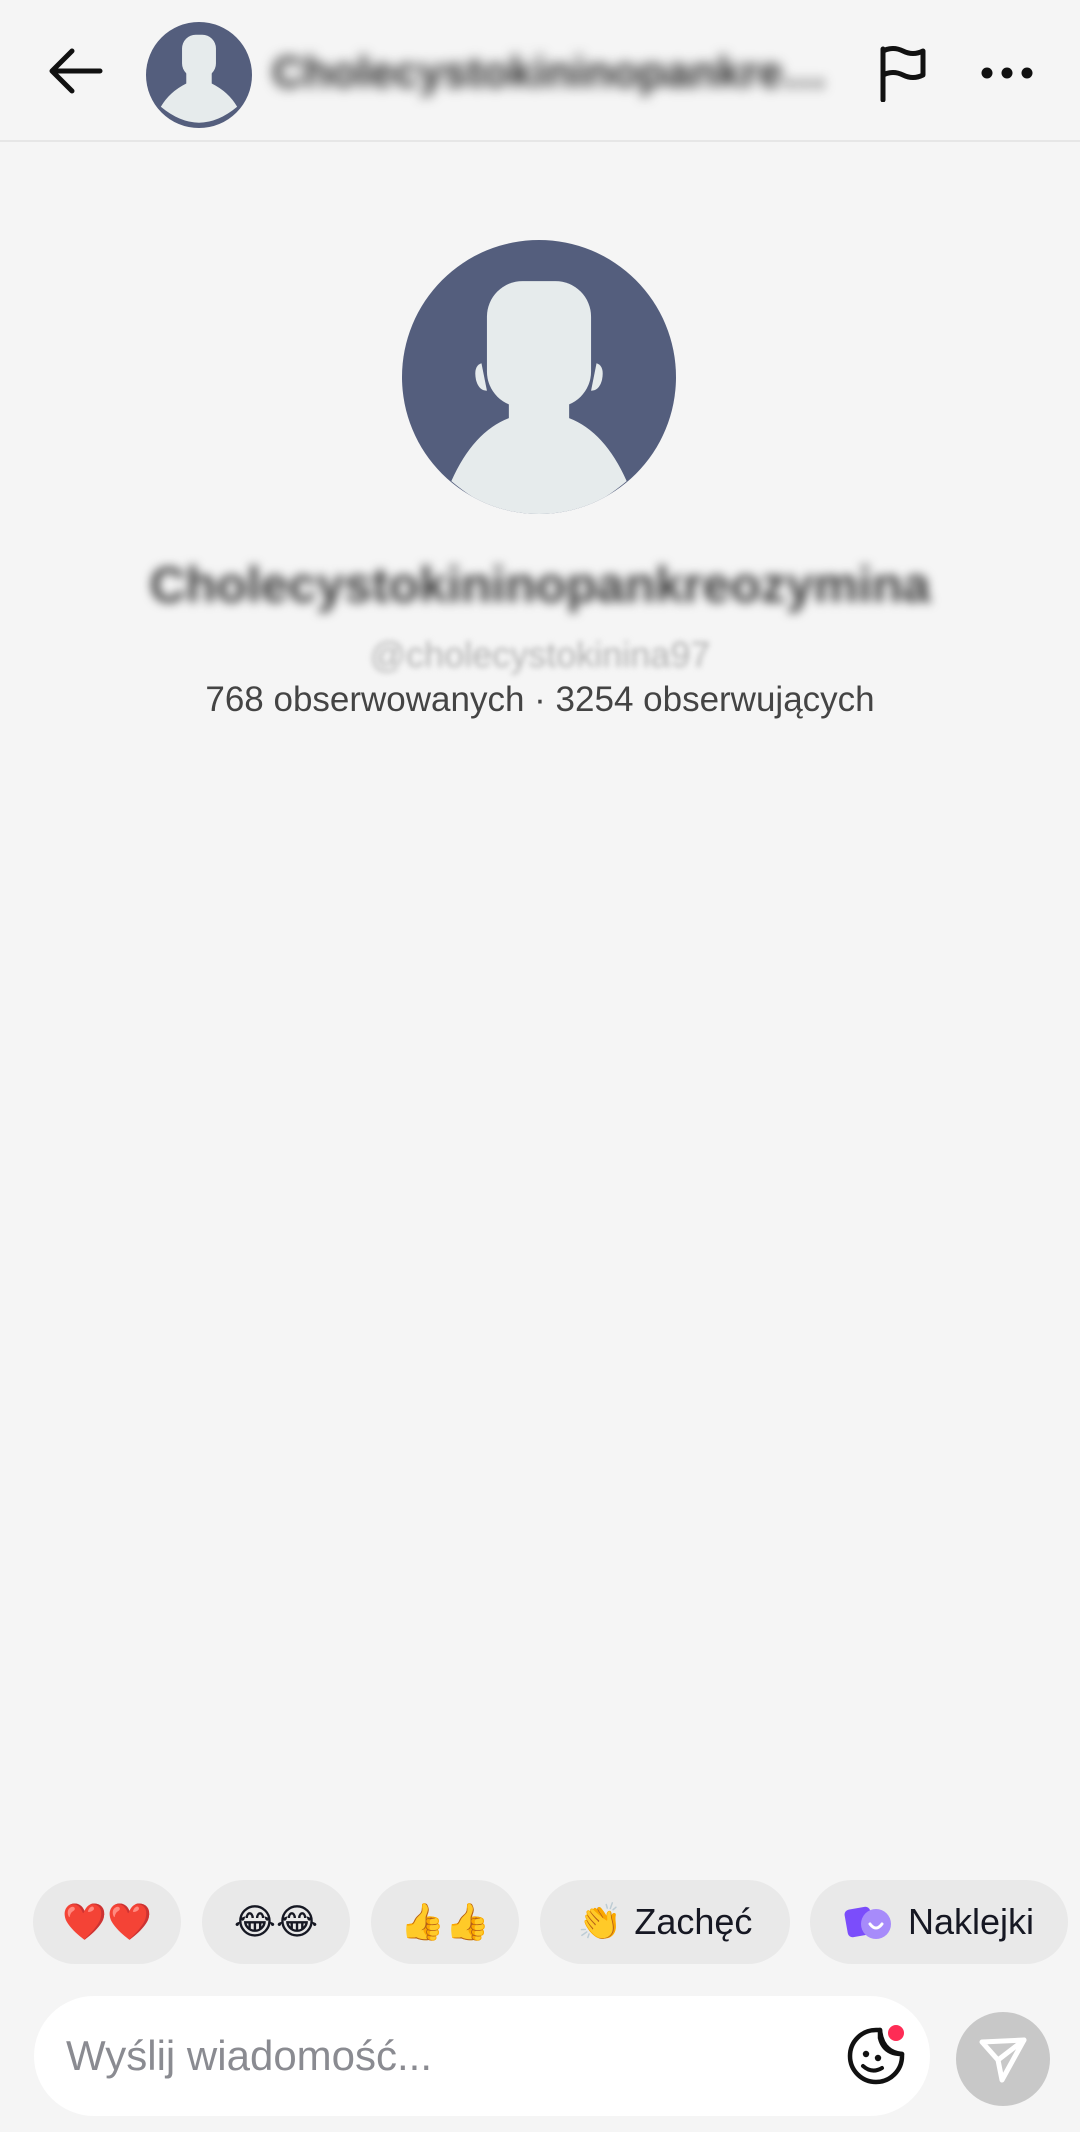 The width and height of the screenshot is (1080, 2132). I want to click on report-button, so click(903, 73).